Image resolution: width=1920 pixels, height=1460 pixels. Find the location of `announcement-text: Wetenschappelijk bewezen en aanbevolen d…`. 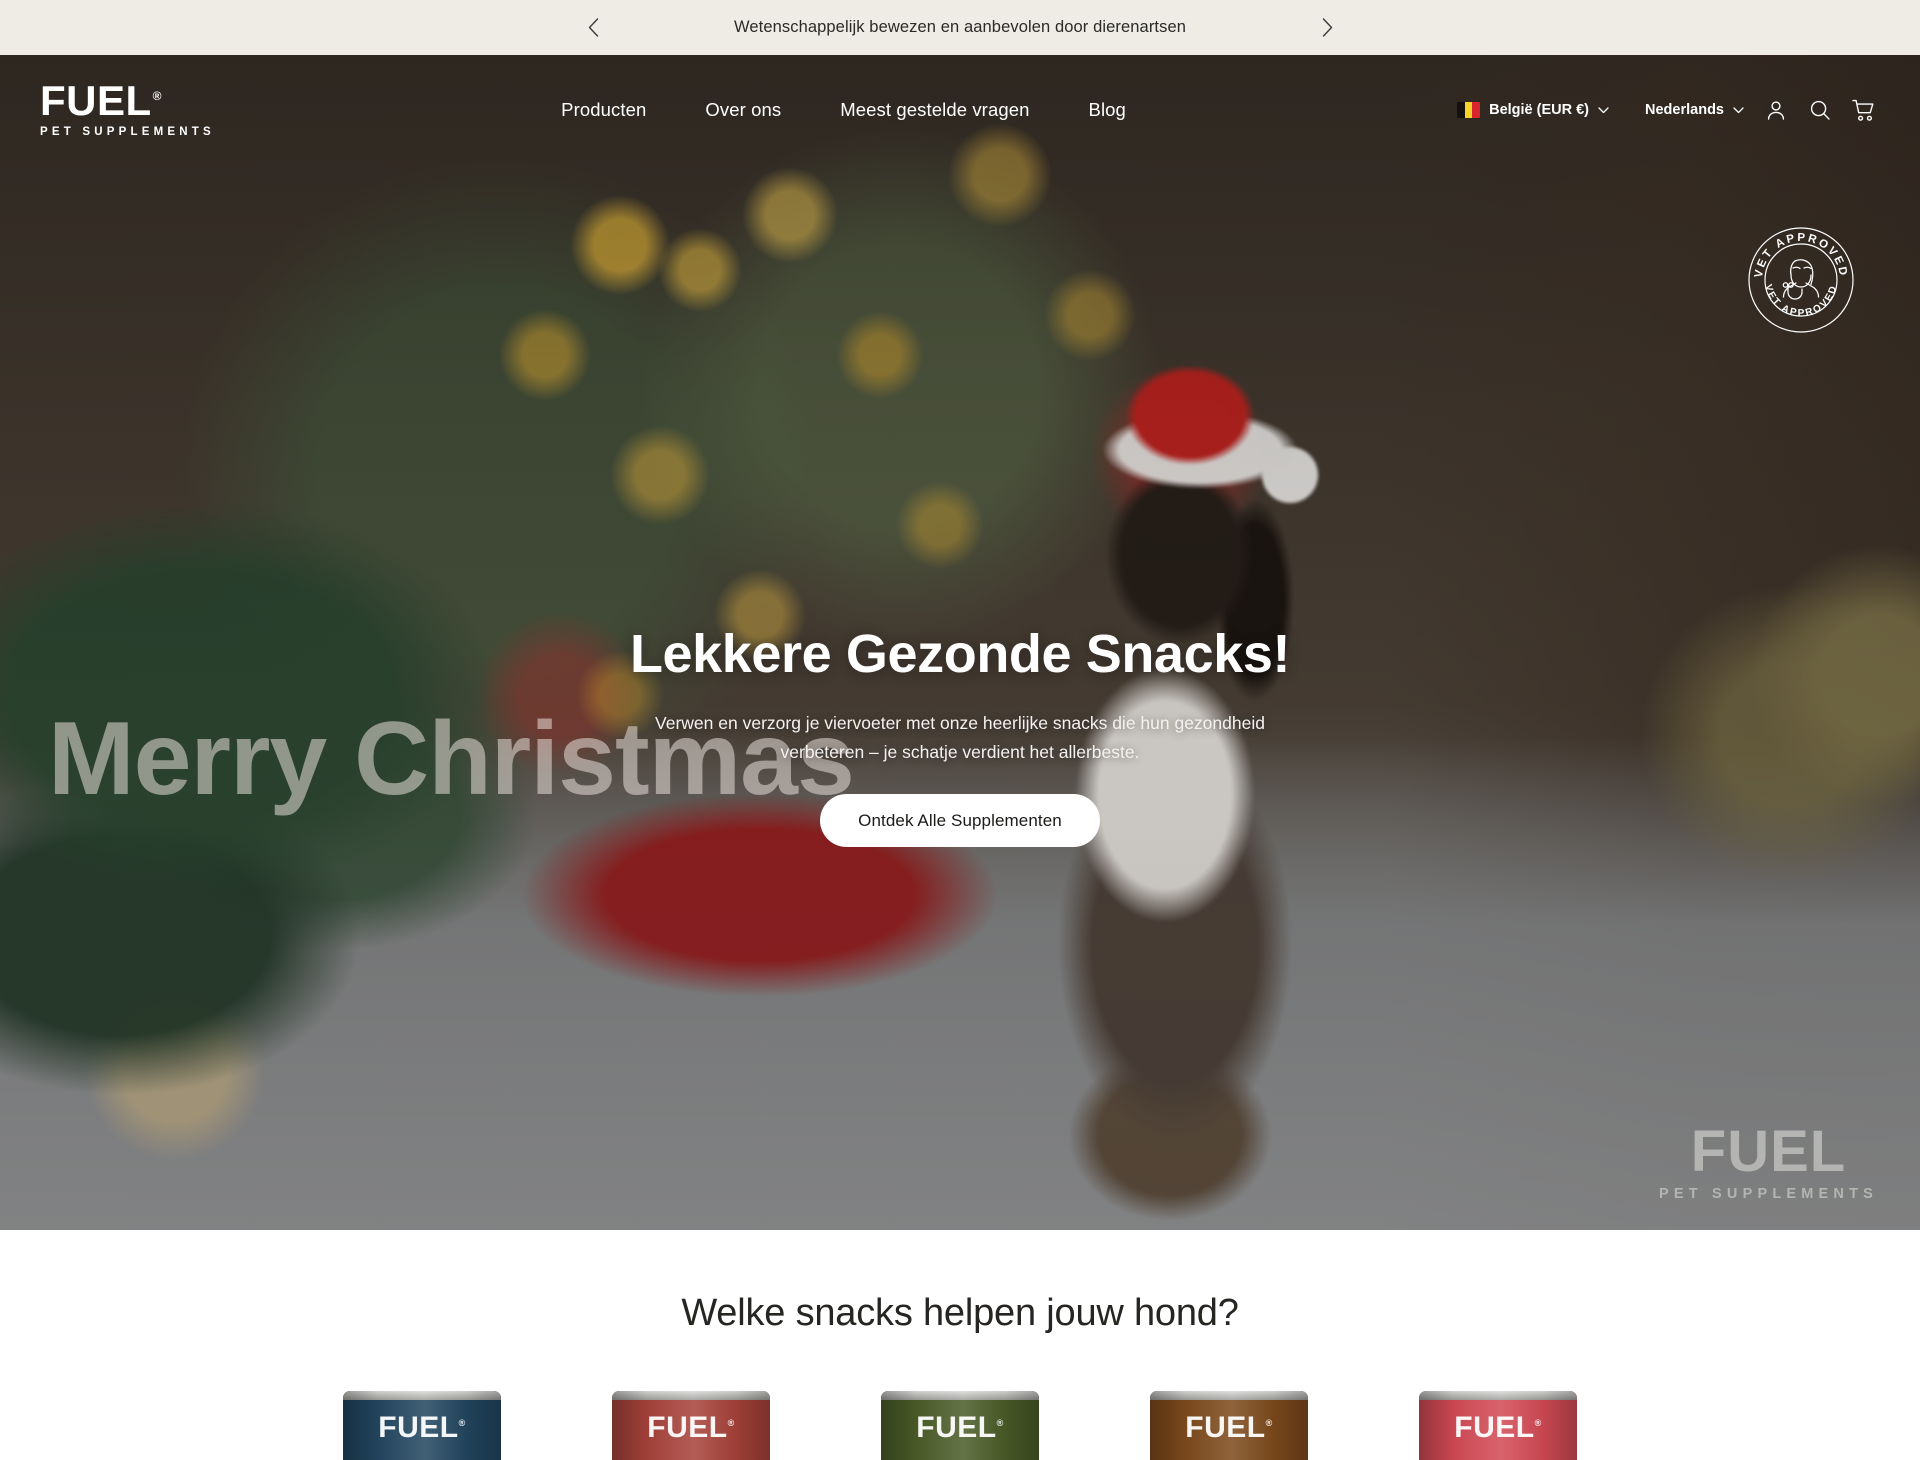

announcement-text: Wetenschappelijk bewezen en aanbevolen d… is located at coordinates (960, 27).